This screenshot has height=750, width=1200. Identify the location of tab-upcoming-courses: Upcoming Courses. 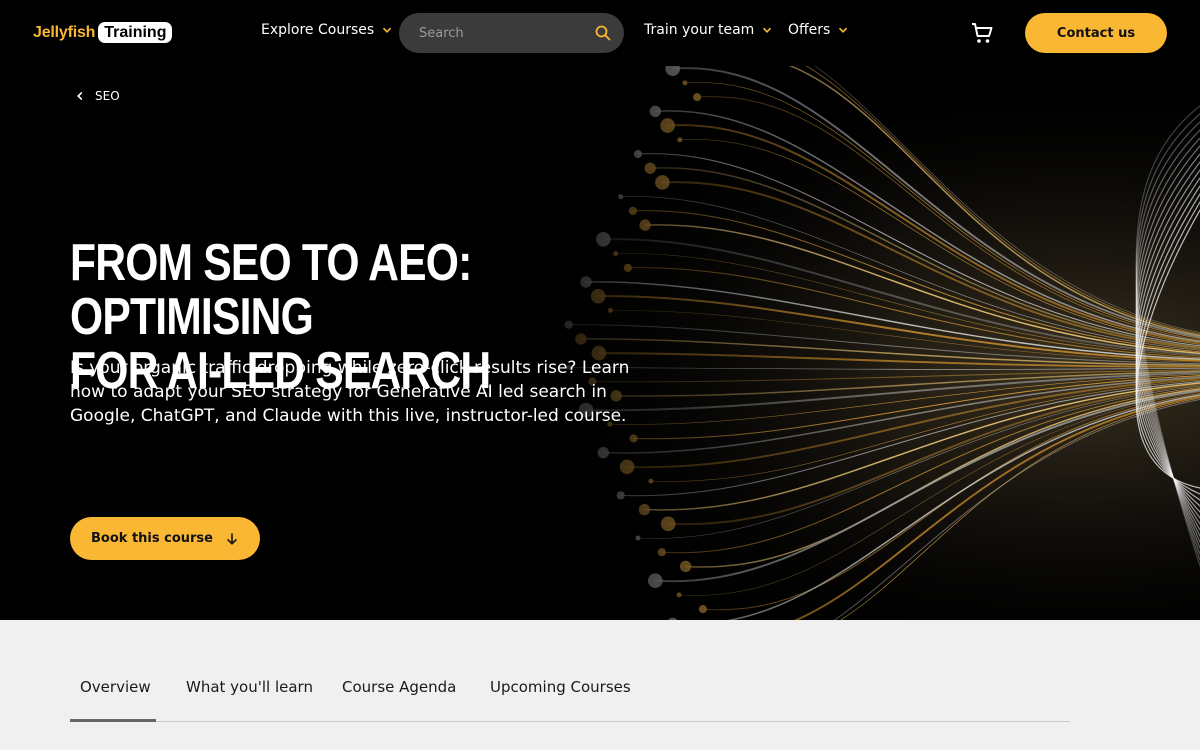
(560, 687).